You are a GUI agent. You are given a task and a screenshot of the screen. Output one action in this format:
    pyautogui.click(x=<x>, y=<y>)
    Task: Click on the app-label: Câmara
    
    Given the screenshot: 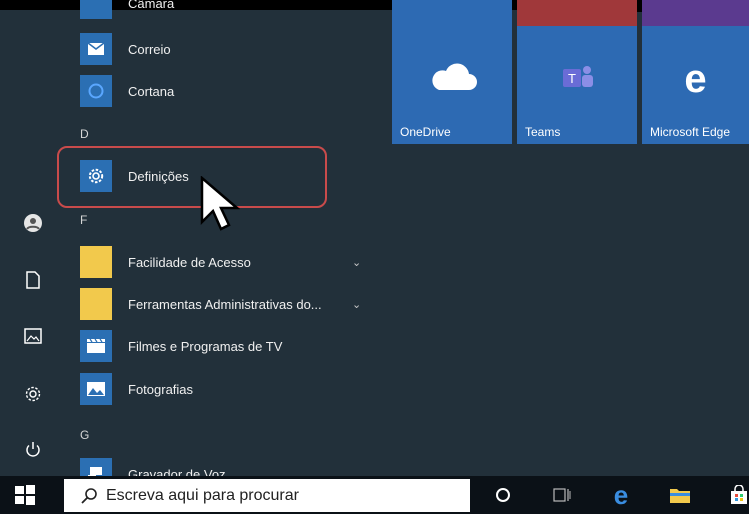 What is the action you would take?
    pyautogui.click(x=151, y=5)
    